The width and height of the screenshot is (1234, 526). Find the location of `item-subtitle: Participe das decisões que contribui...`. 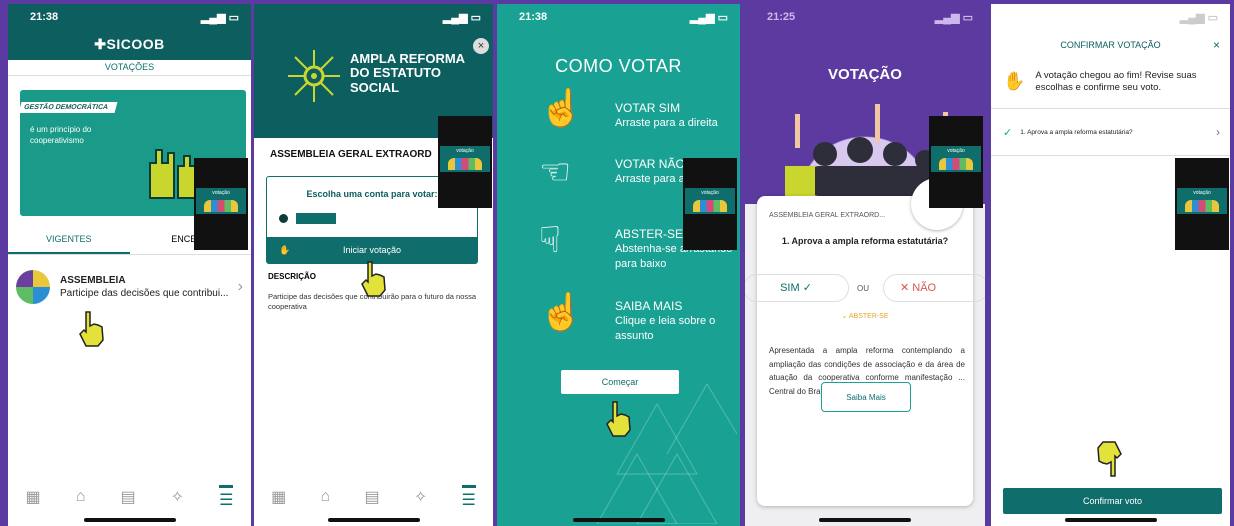

item-subtitle: Participe das decisões que contribui... is located at coordinates (144, 293).